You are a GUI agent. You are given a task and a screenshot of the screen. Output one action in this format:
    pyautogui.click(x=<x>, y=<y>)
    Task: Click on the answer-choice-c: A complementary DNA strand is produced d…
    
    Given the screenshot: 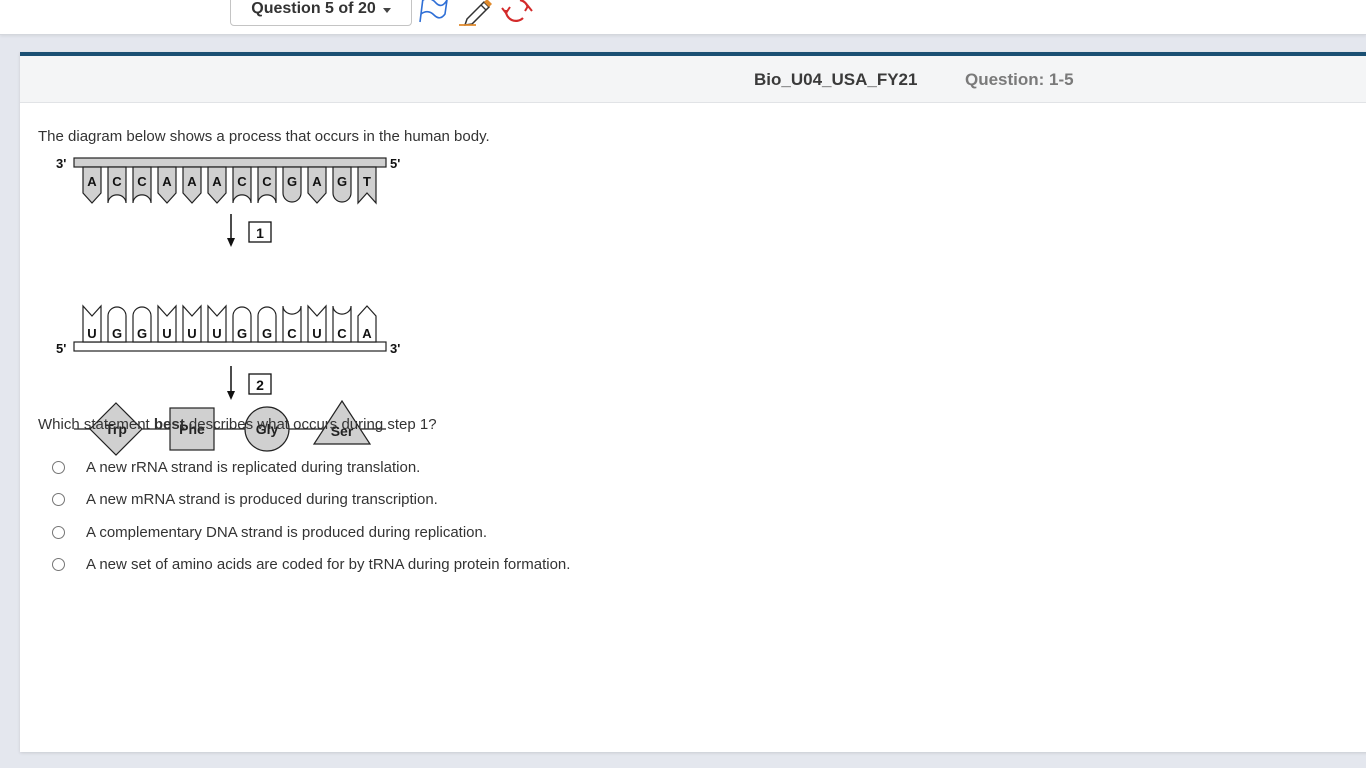 What is the action you would take?
    pyautogui.click(x=269, y=532)
    